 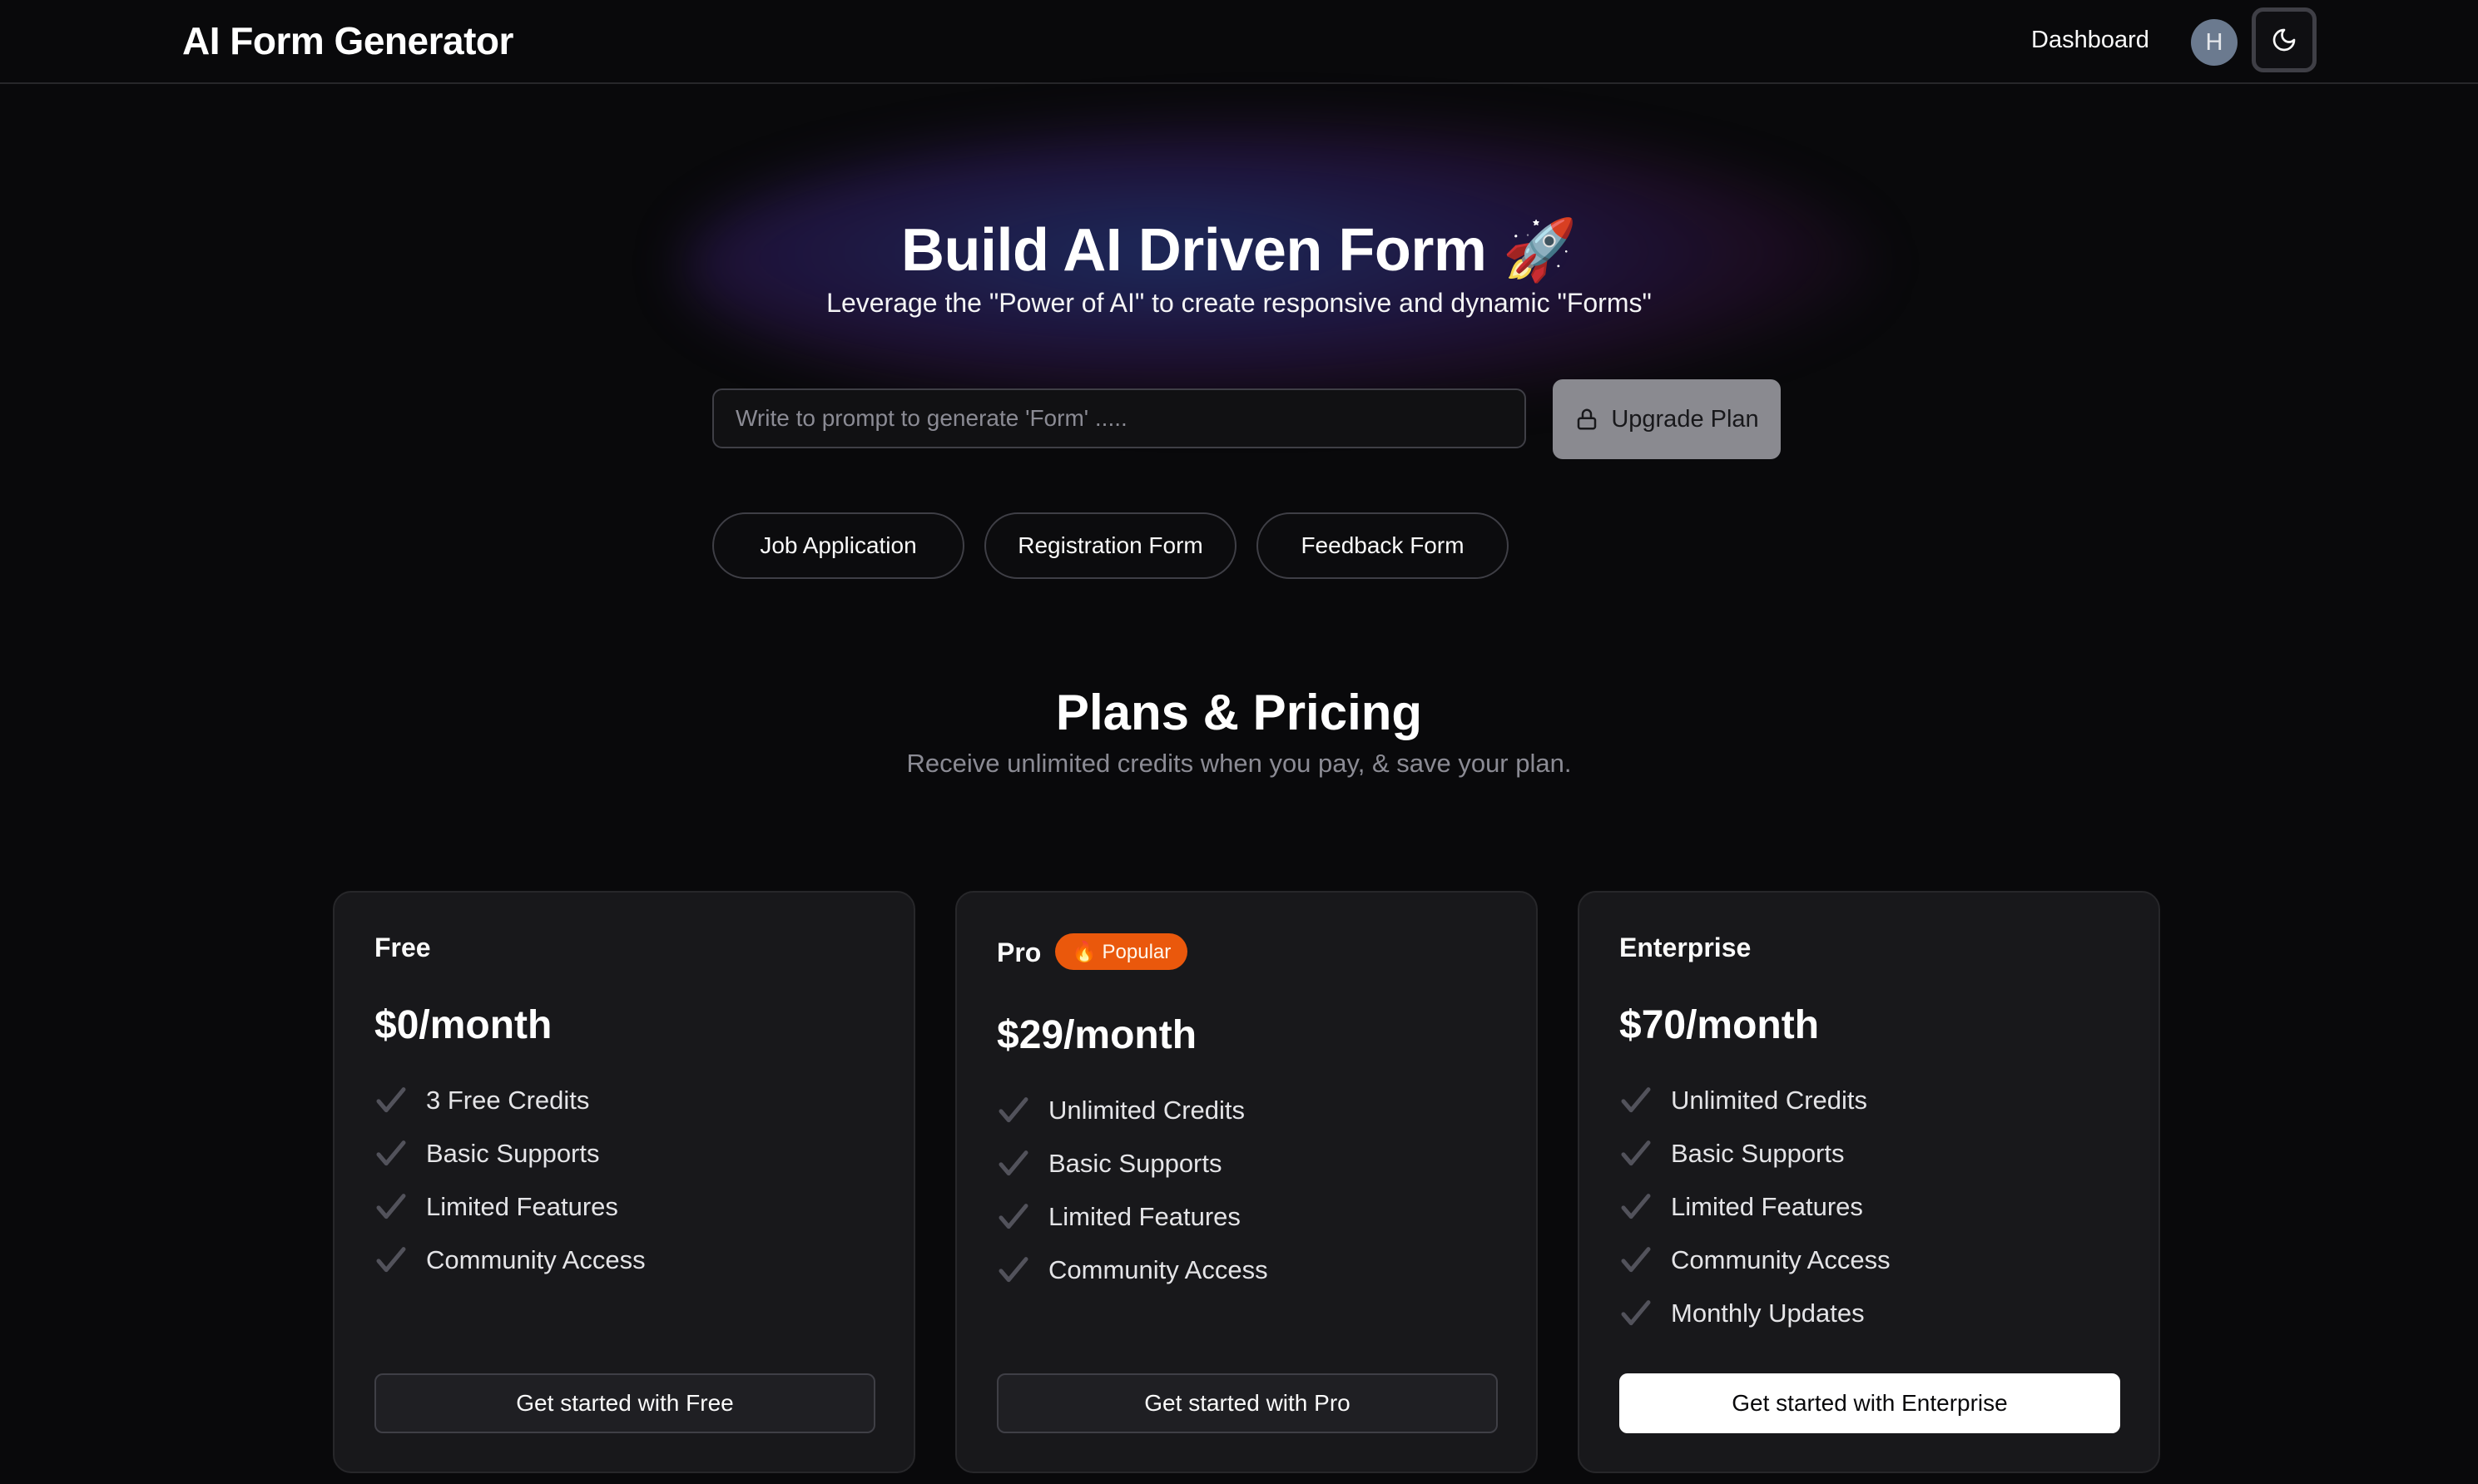 What do you see at coordinates (1247, 1403) in the screenshot?
I see `get-started-pro-button: Get started with Pro` at bounding box center [1247, 1403].